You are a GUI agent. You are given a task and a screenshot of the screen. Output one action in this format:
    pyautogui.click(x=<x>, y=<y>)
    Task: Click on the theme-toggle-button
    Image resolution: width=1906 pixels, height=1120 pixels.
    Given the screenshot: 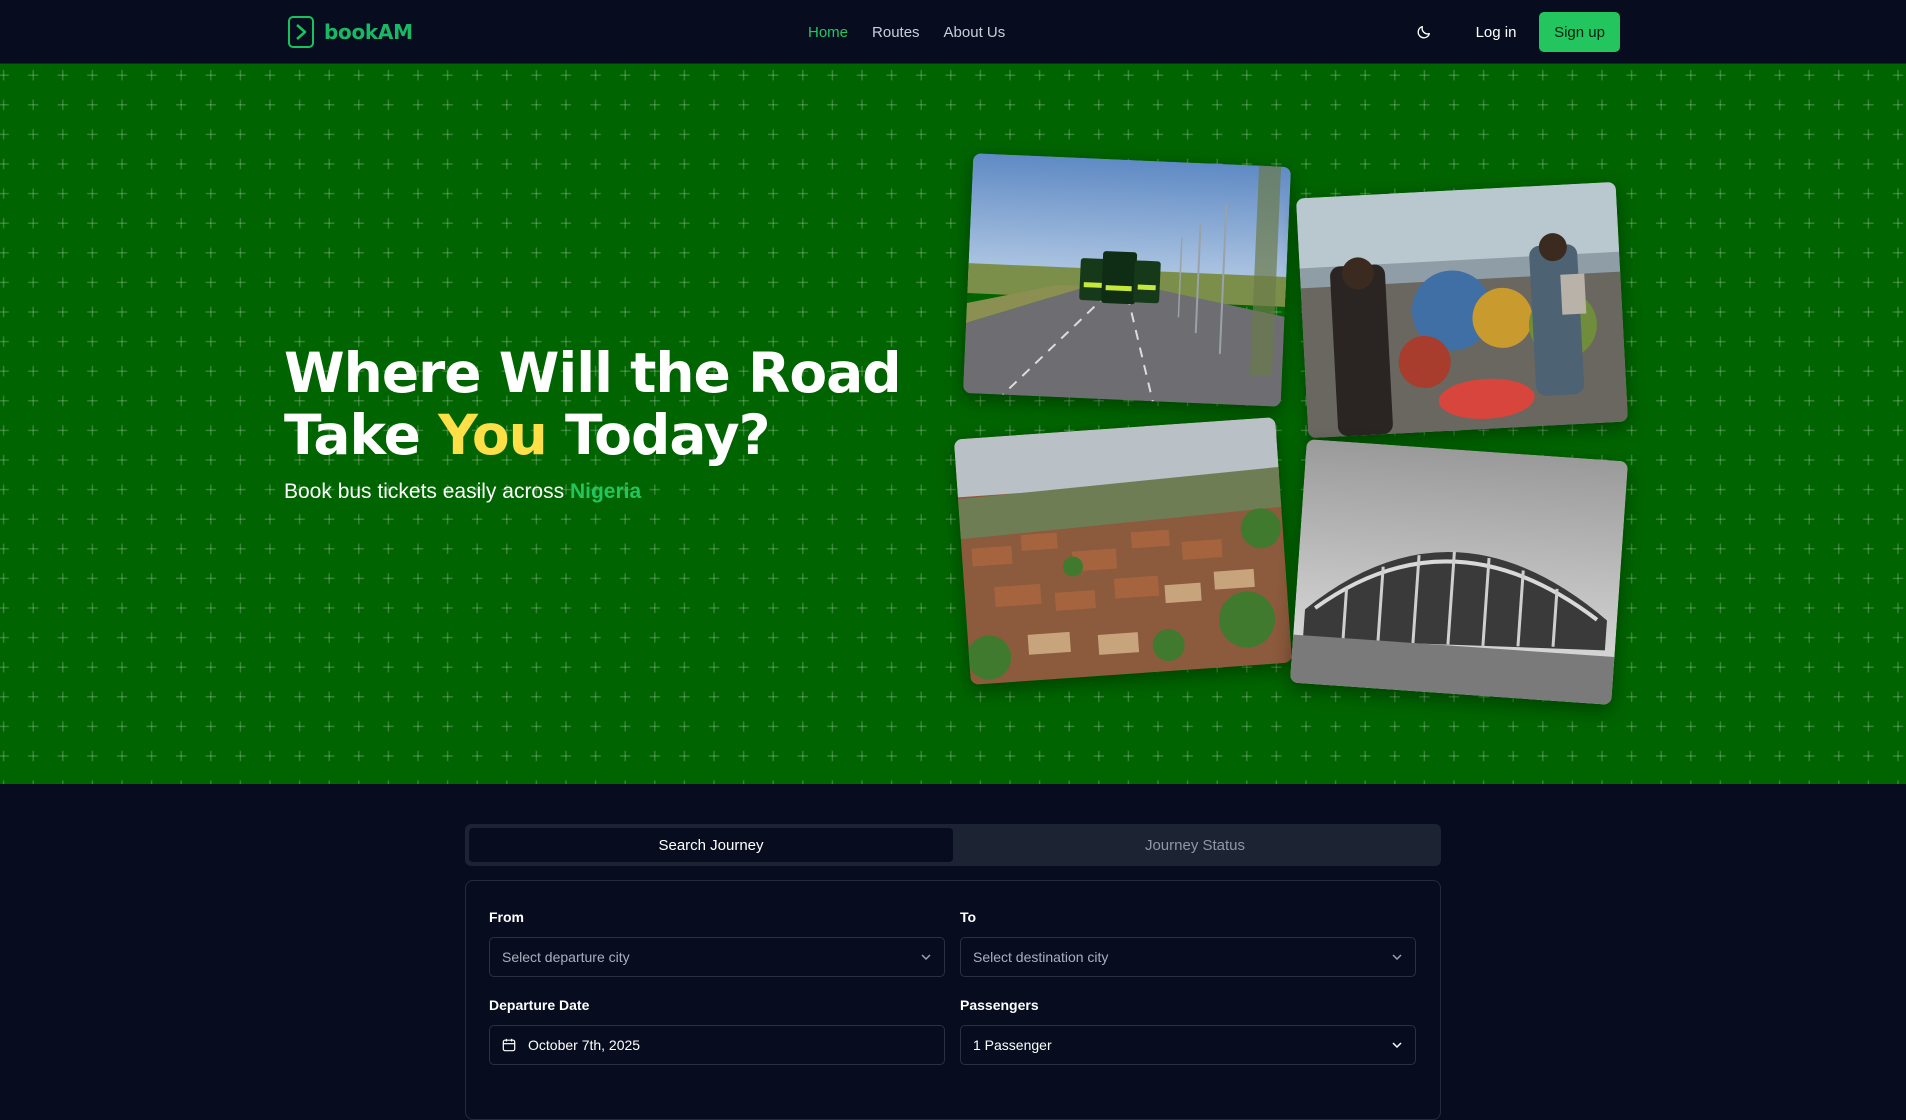 What is the action you would take?
    pyautogui.click(x=1424, y=32)
    